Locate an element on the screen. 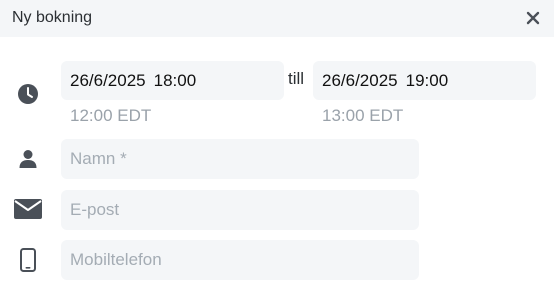 The image size is (554, 296). end-date: 26/6/2025 is located at coordinates (360, 80).